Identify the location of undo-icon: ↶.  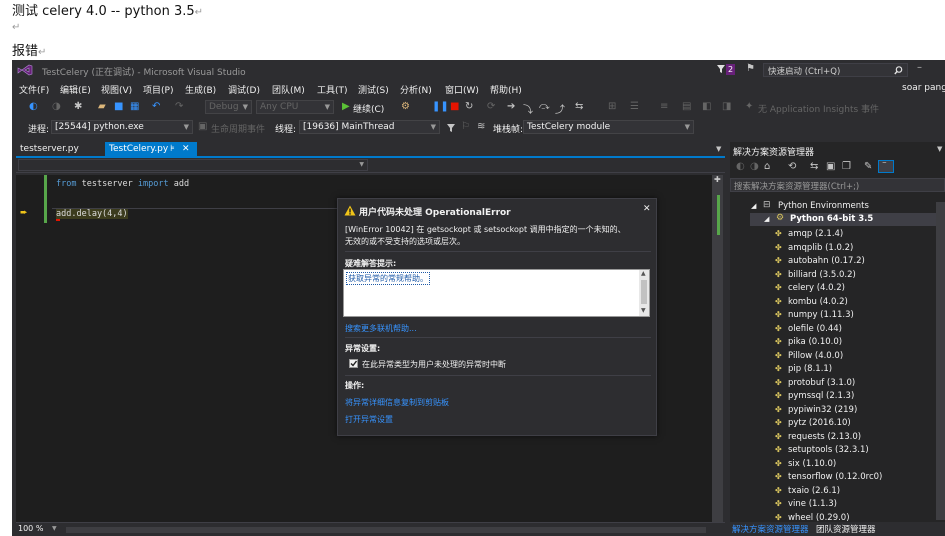
(156, 106).